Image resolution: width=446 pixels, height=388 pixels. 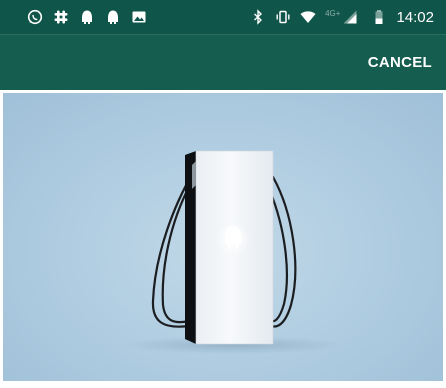 What do you see at coordinates (308, 17) in the screenshot?
I see `wifi-icon` at bounding box center [308, 17].